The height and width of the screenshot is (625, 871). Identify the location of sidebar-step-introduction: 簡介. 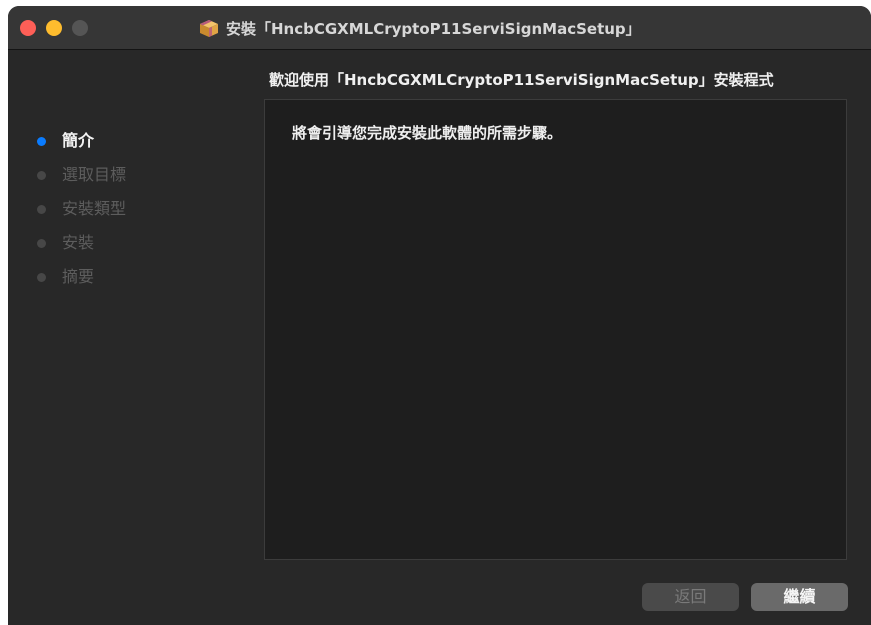
(134, 146).